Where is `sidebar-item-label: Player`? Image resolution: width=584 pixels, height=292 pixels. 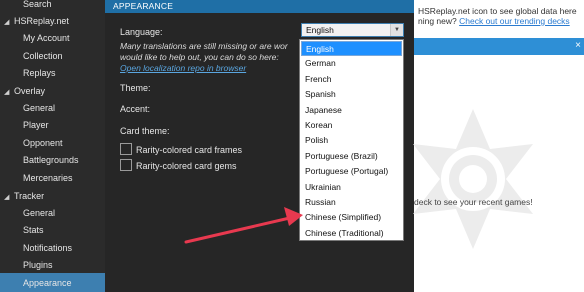
sidebar-item-label: Player is located at coordinates (36, 125).